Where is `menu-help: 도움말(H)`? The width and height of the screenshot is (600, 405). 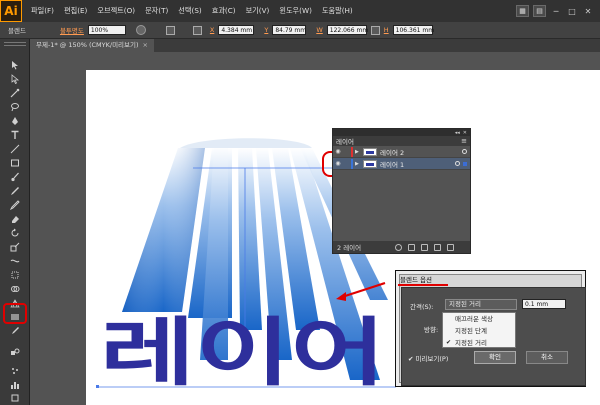
menu-help: 도움말(H) is located at coordinates (337, 11).